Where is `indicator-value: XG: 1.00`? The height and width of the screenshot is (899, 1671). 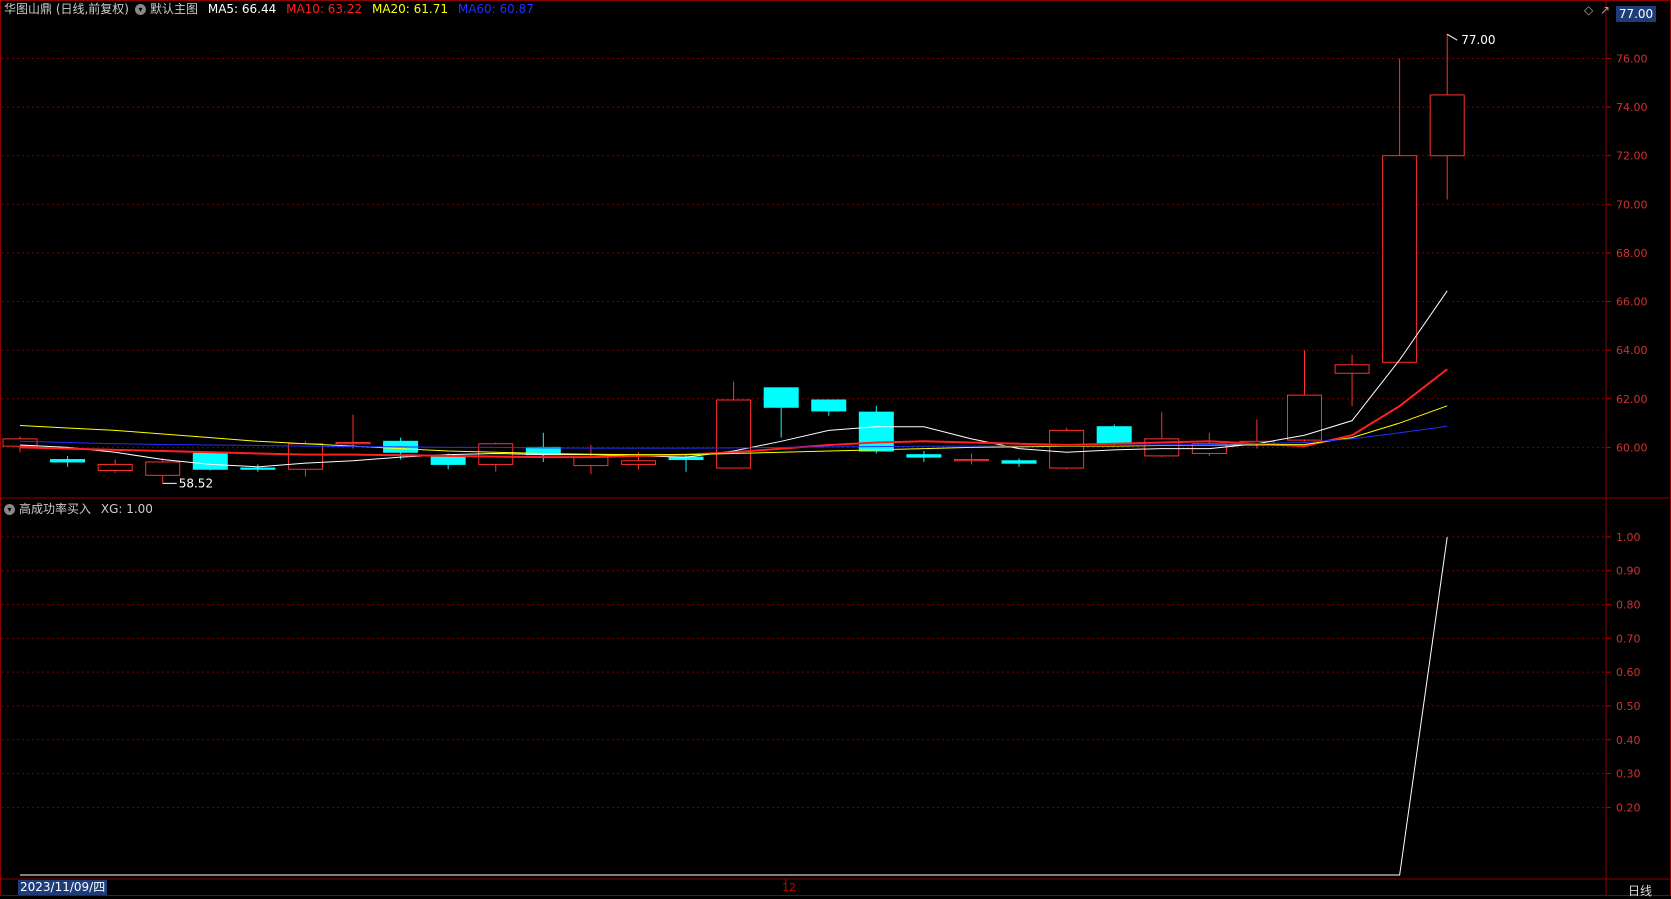
indicator-value: XG: 1.00 is located at coordinates (126, 509).